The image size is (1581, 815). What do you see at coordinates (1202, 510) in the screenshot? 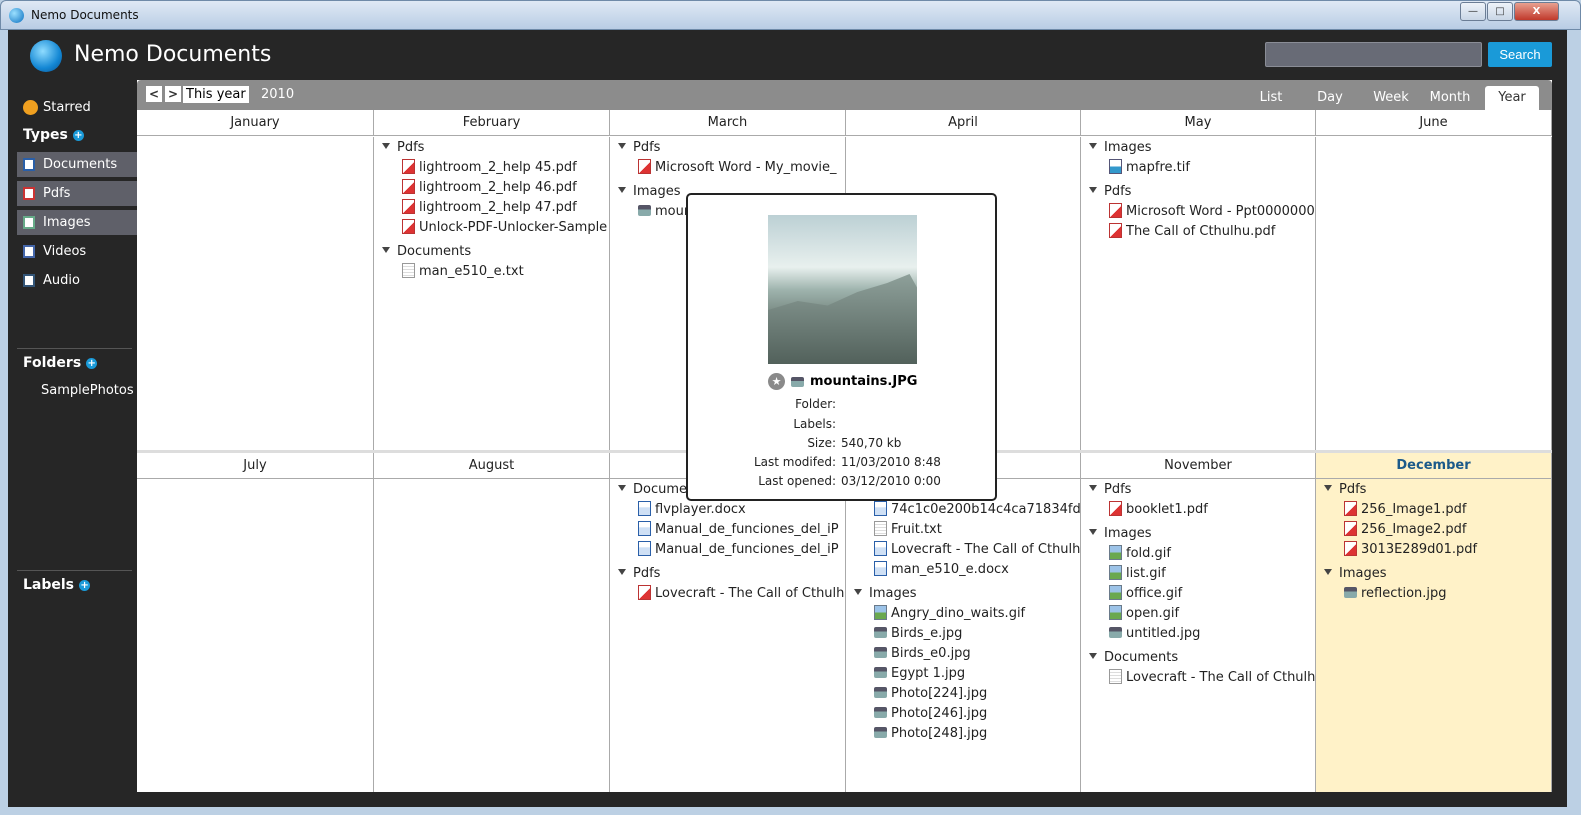
I see `file-item: booklet1.pdf` at bounding box center [1202, 510].